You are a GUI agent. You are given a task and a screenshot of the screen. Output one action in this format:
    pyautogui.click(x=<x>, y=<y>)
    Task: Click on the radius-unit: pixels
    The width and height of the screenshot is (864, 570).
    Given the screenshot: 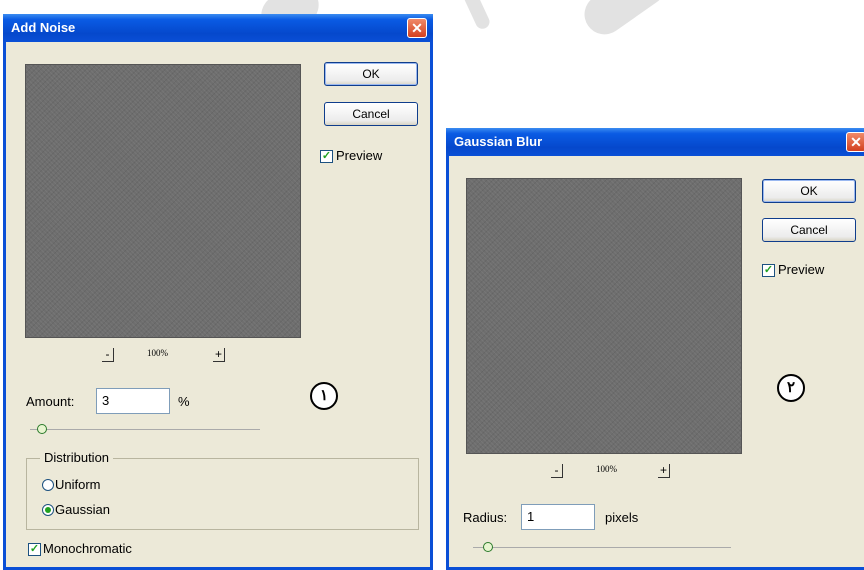 What is the action you would take?
    pyautogui.click(x=622, y=517)
    